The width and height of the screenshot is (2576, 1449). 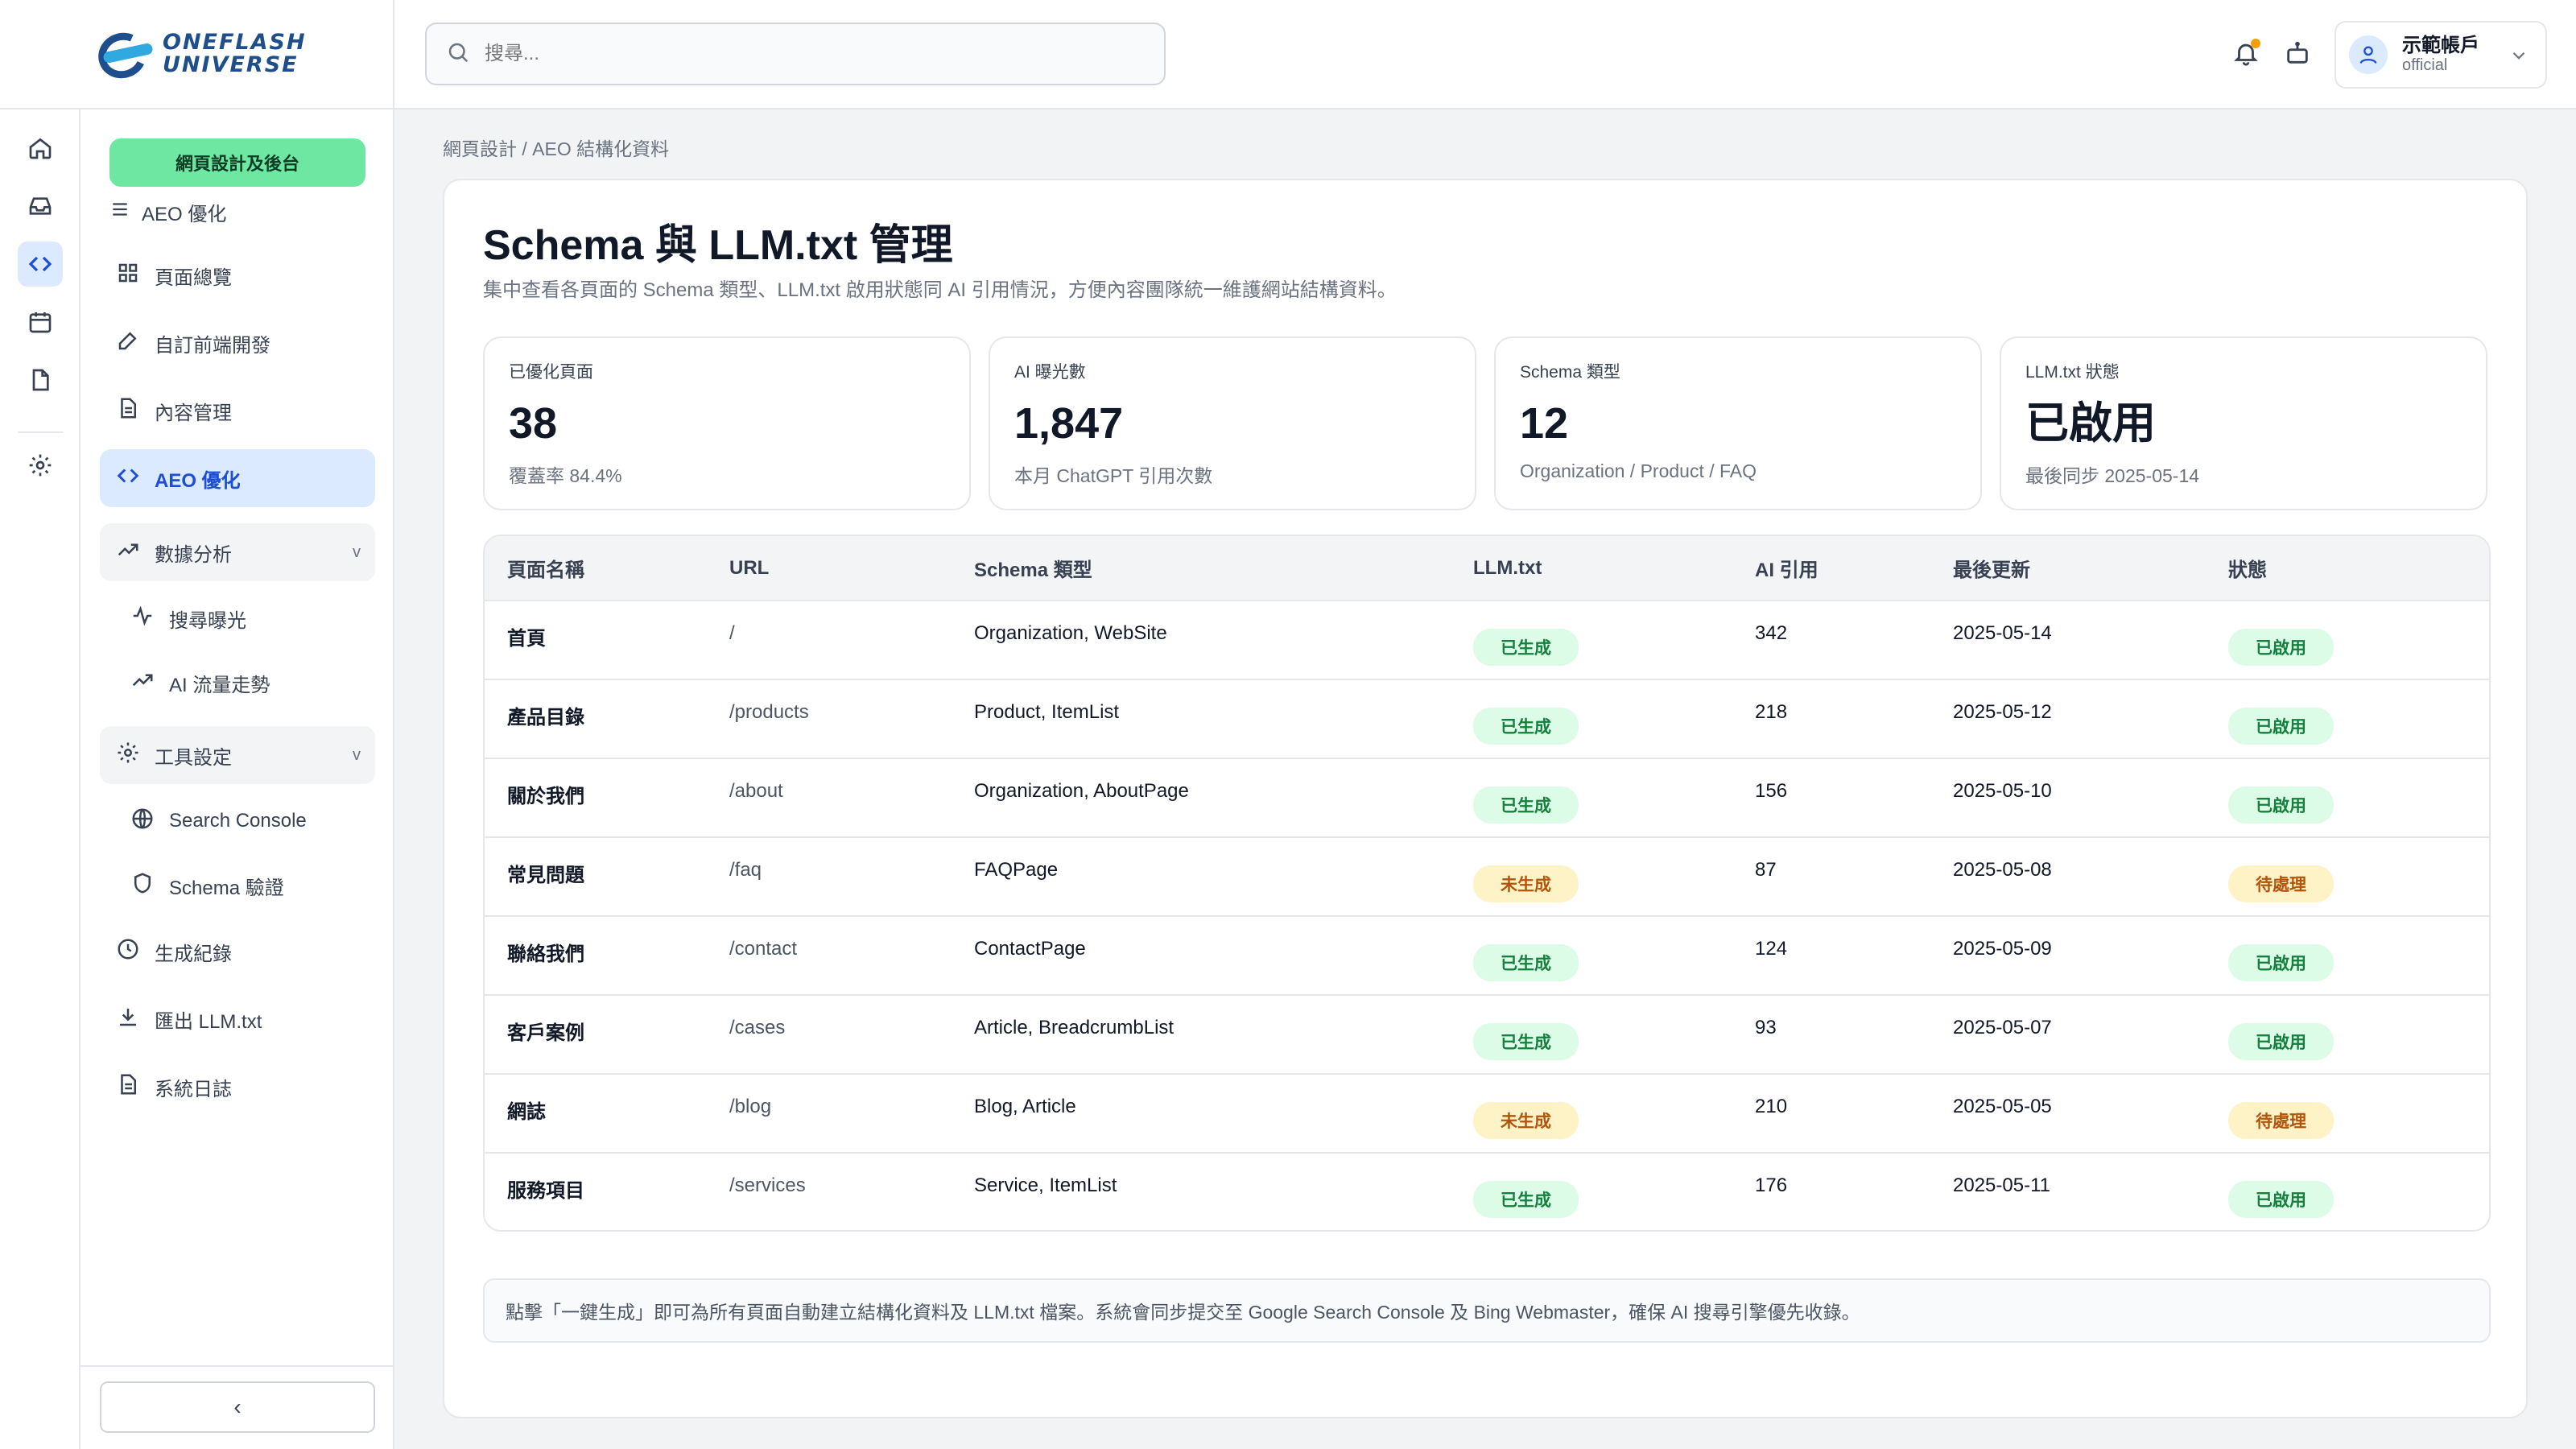 What do you see at coordinates (2068, 568) in the screenshot?
I see `column-header: 最後更新` at bounding box center [2068, 568].